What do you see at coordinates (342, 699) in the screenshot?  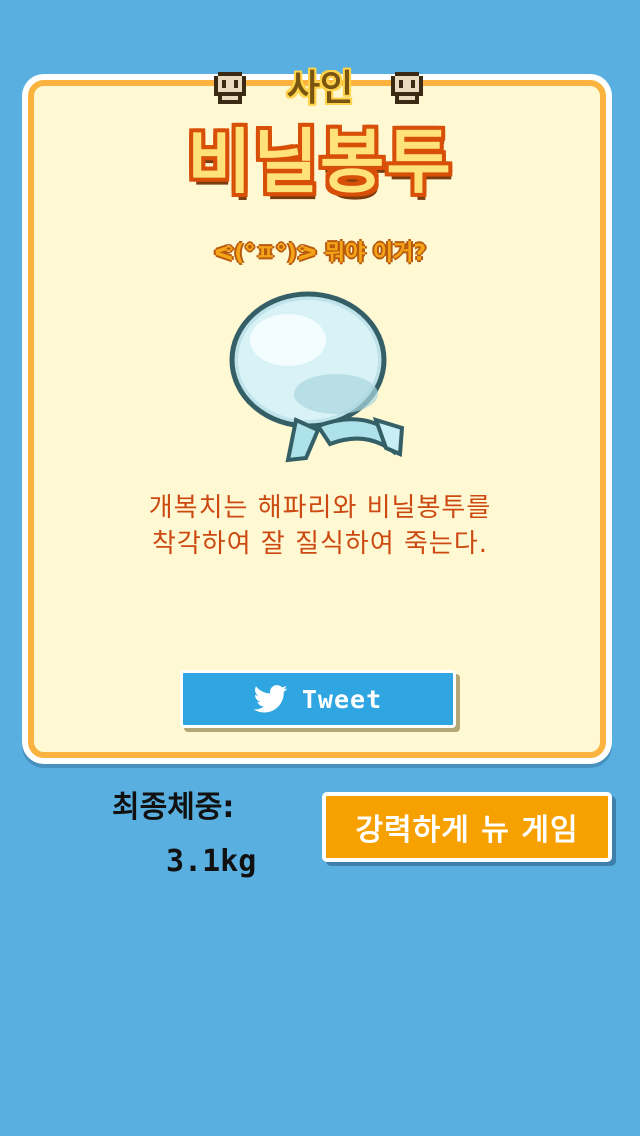 I see `tweet-label: Tweet` at bounding box center [342, 699].